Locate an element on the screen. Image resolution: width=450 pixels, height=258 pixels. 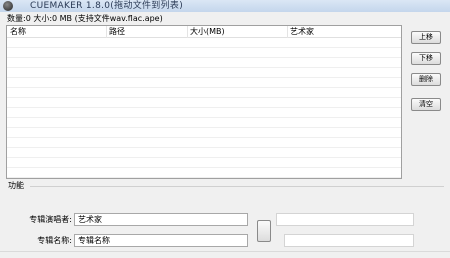
extra-field is located at coordinates (349, 240).